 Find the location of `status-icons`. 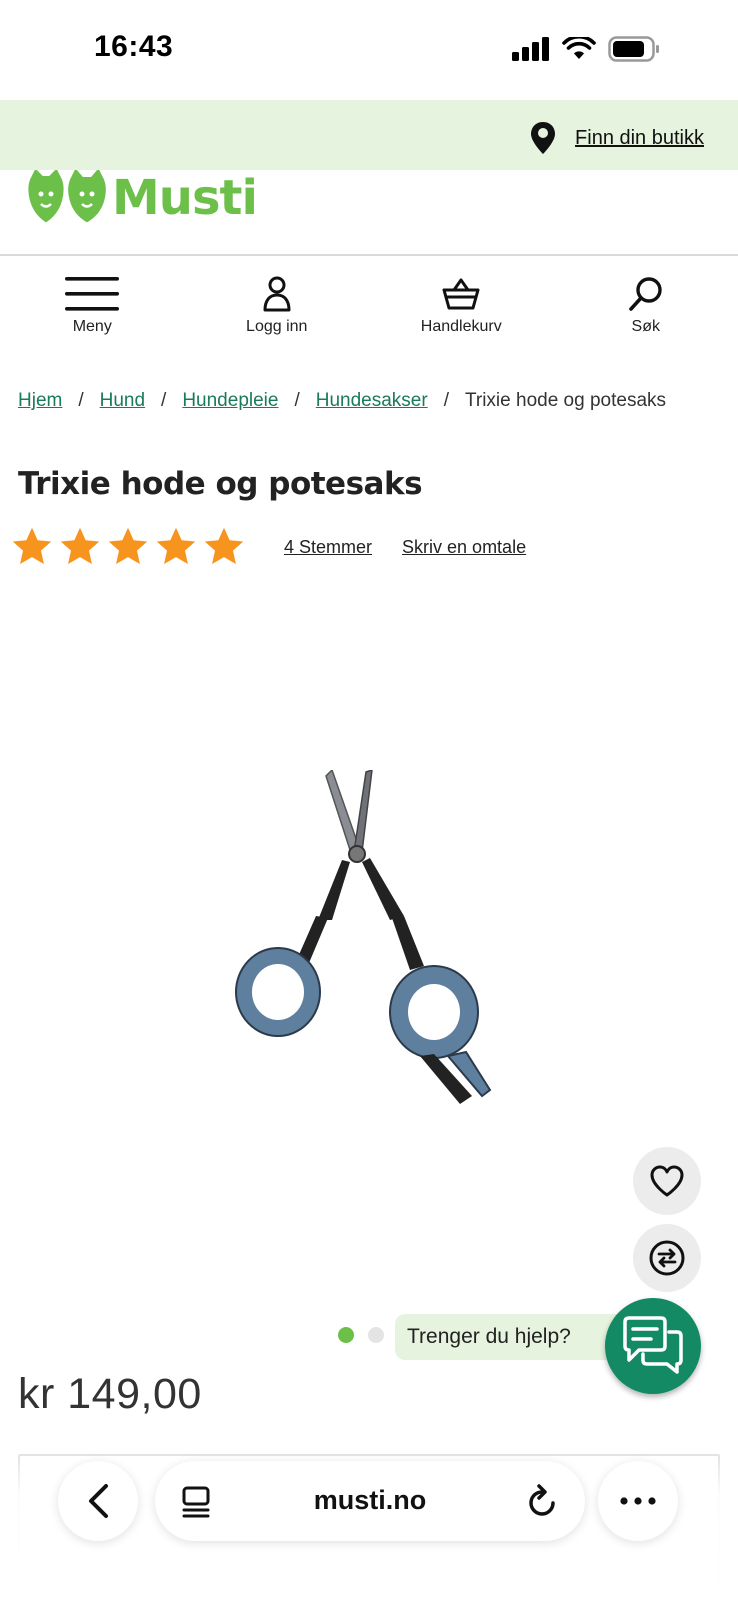

status-icons is located at coordinates (586, 49).